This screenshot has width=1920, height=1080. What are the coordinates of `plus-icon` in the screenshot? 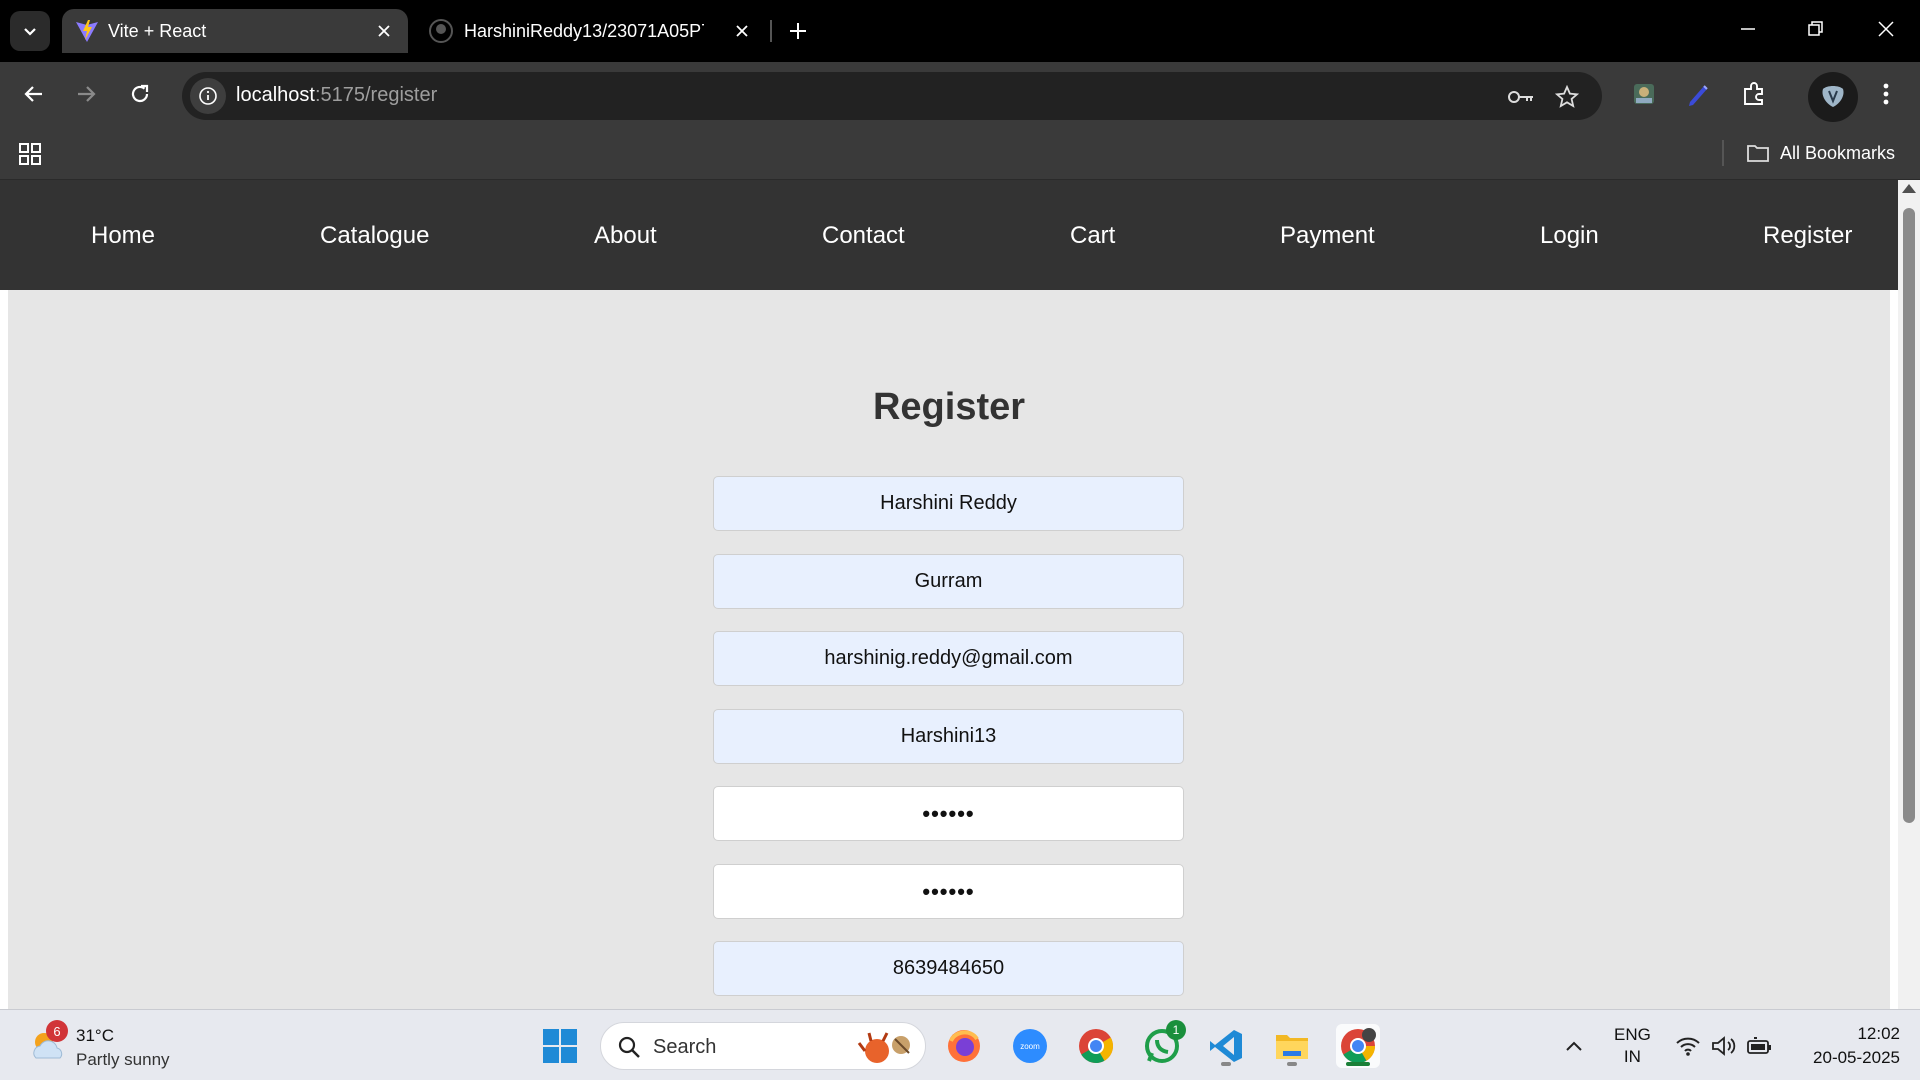 It's located at (798, 31).